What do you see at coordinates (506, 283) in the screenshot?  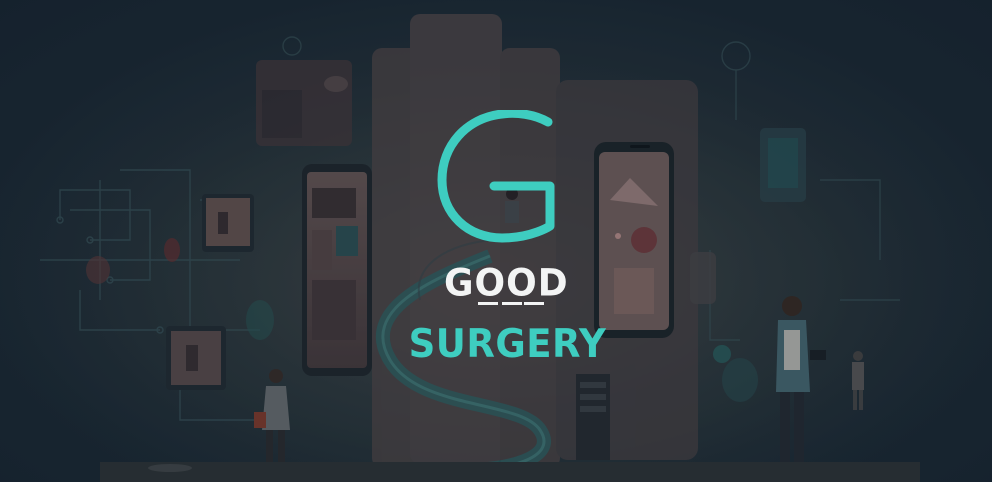 I see `brand-word-good: GOOD` at bounding box center [506, 283].